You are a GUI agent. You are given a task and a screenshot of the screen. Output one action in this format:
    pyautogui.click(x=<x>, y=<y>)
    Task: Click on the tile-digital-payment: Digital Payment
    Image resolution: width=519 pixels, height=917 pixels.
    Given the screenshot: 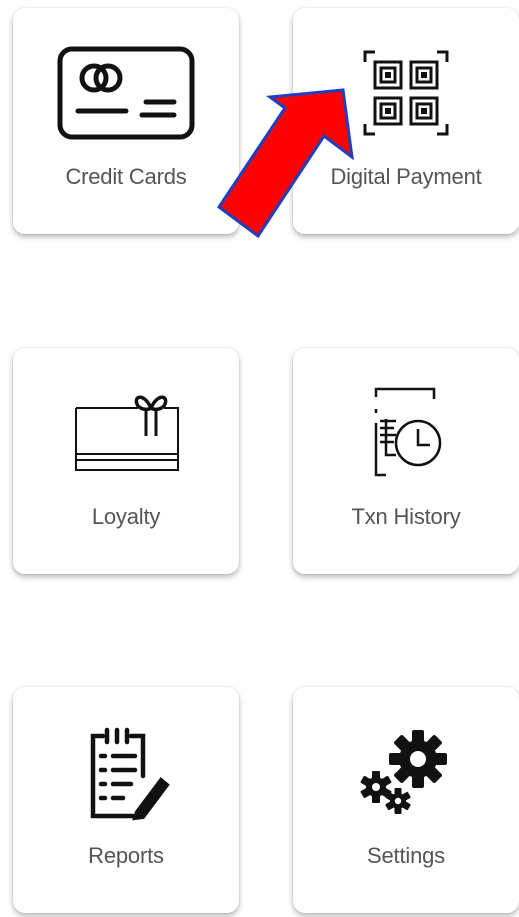 What is the action you would take?
    pyautogui.click(x=406, y=121)
    